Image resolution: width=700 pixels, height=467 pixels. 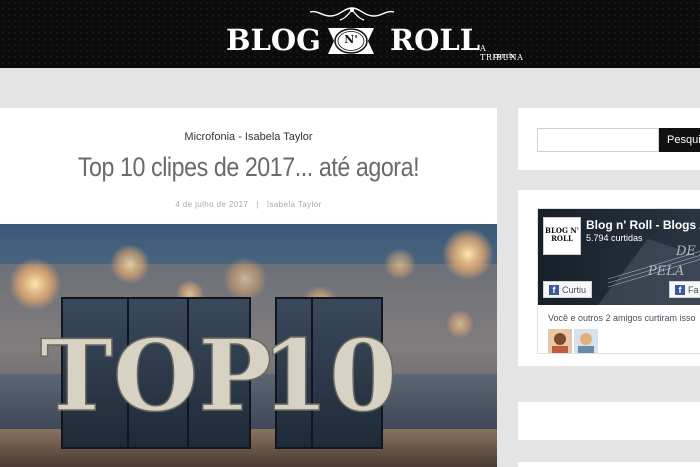 What do you see at coordinates (609, 421) in the screenshot?
I see `sidebar-widget-empty` at bounding box center [609, 421].